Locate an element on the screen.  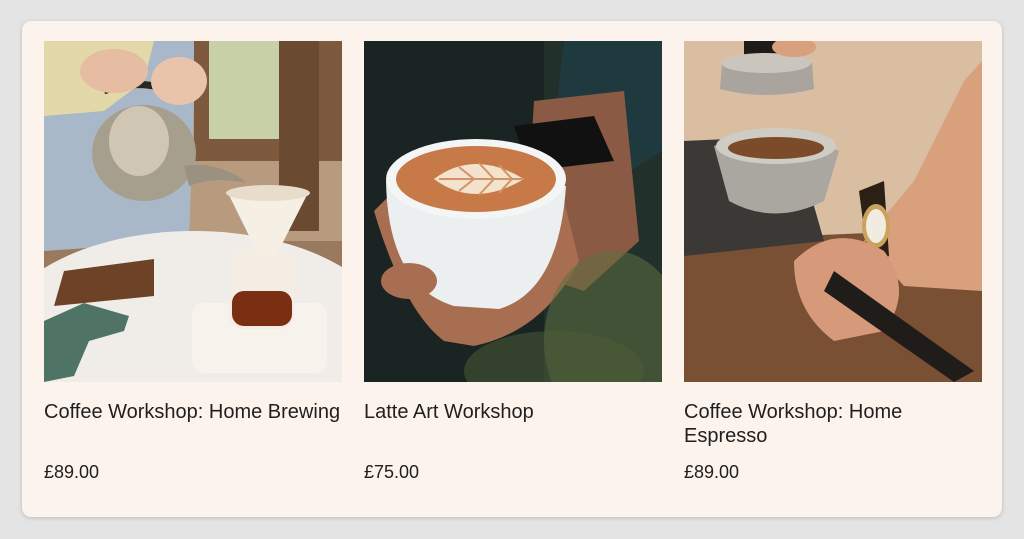
product-title: Latte Art Workshop is located at coordinates (513, 412).